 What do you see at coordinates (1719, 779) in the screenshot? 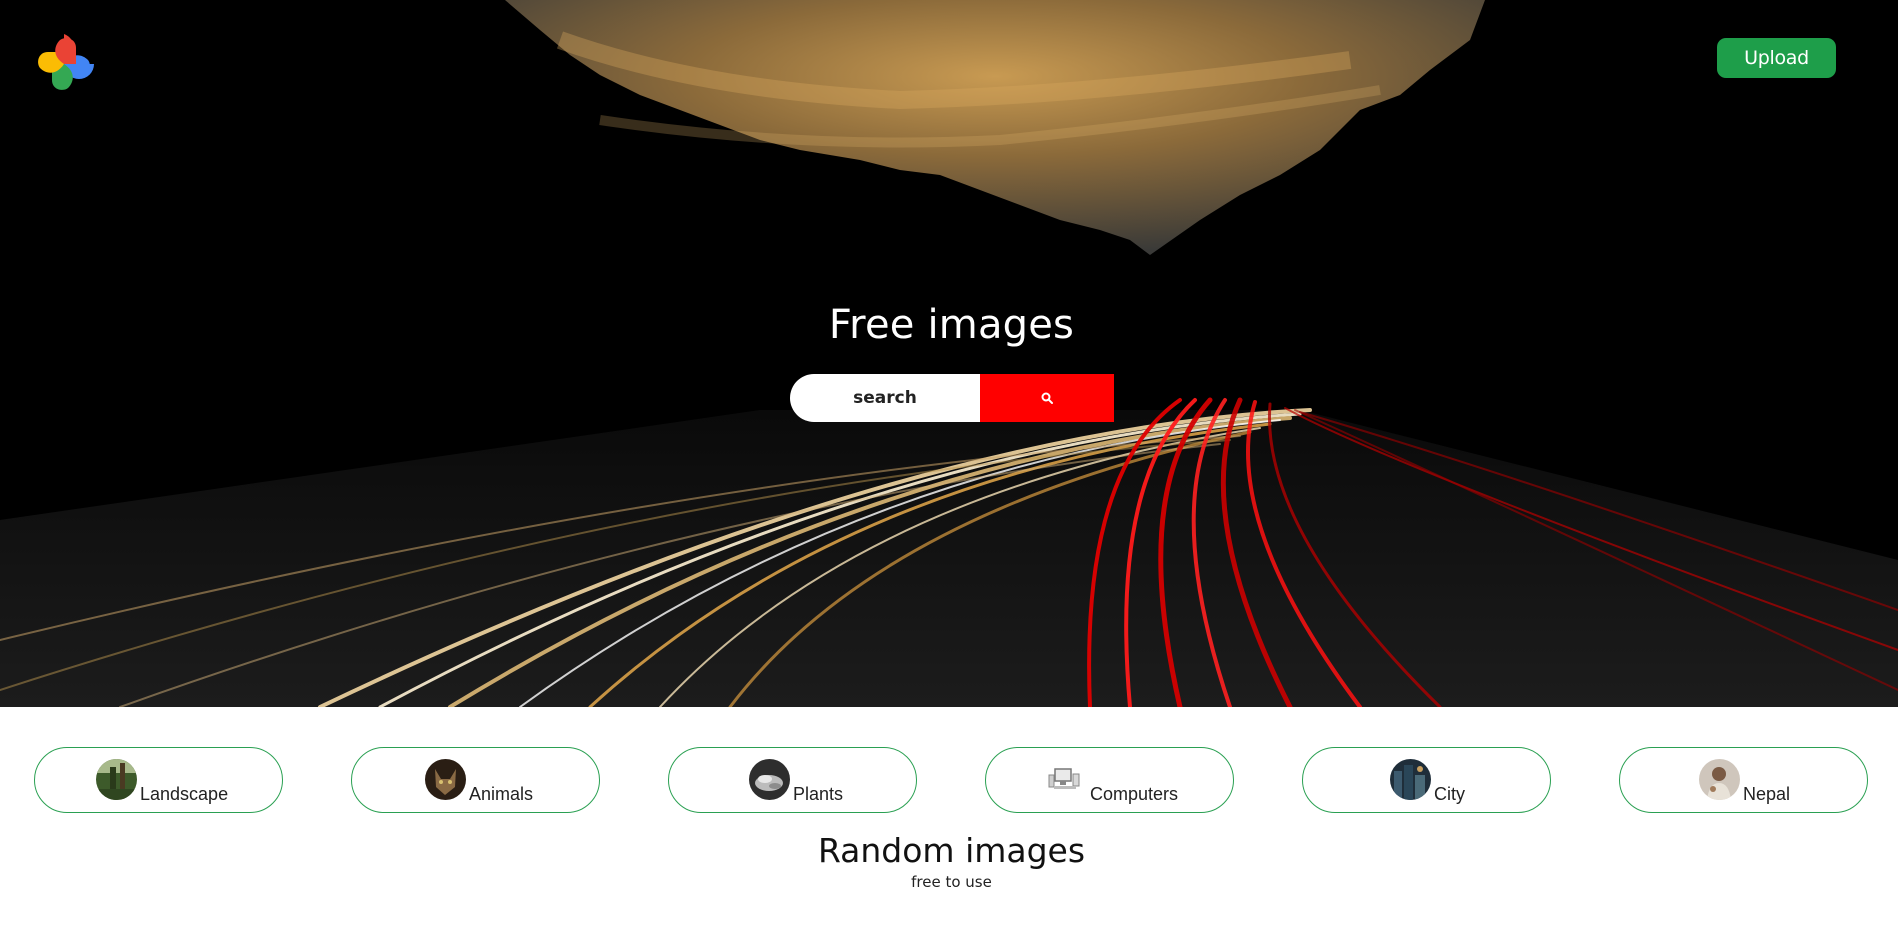
I see `nepal-thumbnail` at bounding box center [1719, 779].